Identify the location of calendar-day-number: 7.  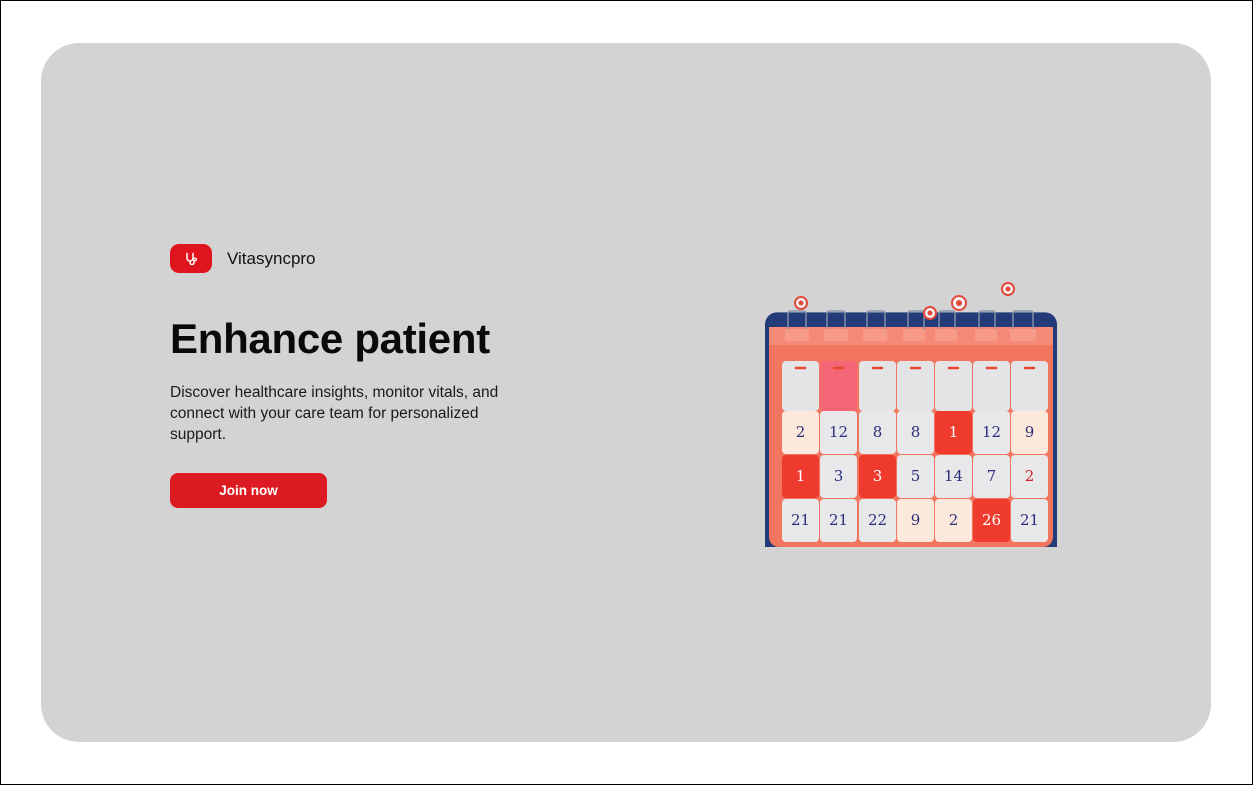
(992, 476).